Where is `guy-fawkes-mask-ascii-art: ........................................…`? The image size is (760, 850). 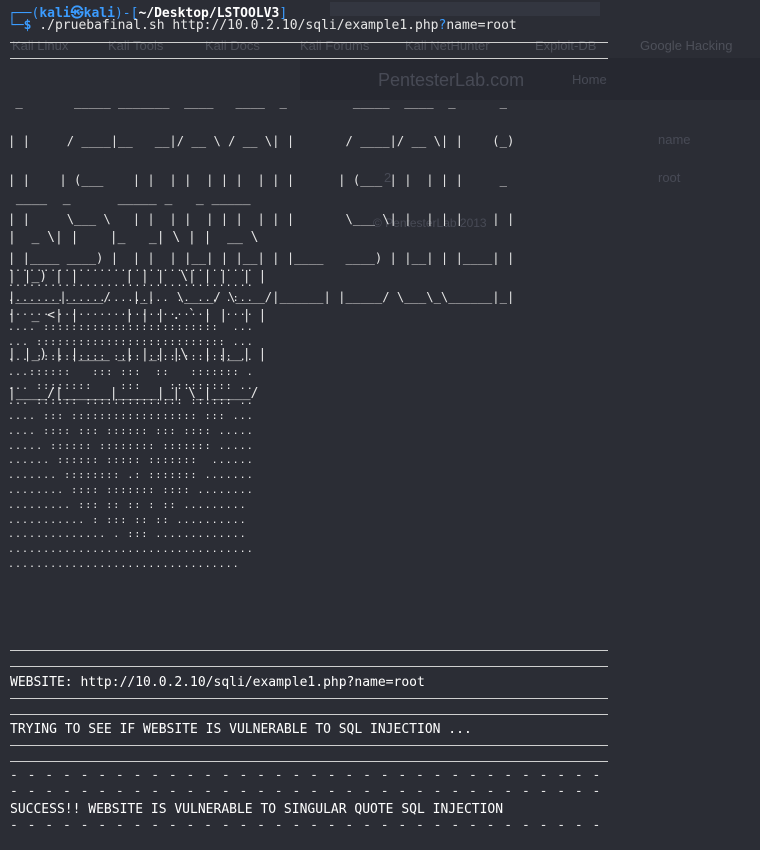 guy-fawkes-mask-ascii-art: ........................................… is located at coordinates (131, 417).